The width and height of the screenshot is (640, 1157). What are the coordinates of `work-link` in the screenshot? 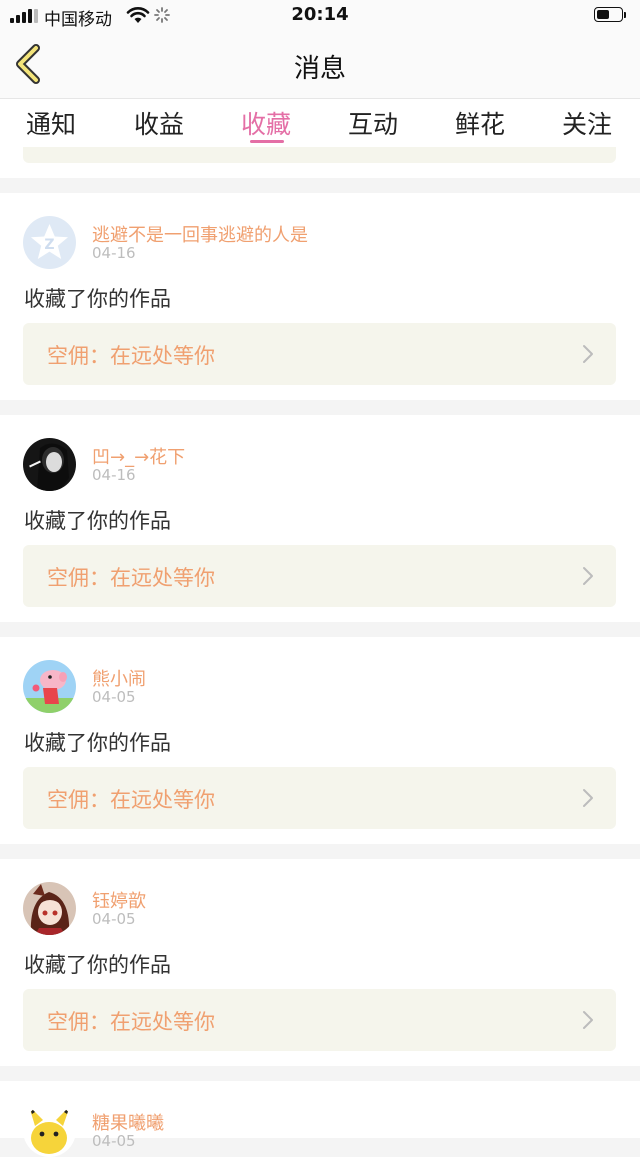 It's located at (319, 155).